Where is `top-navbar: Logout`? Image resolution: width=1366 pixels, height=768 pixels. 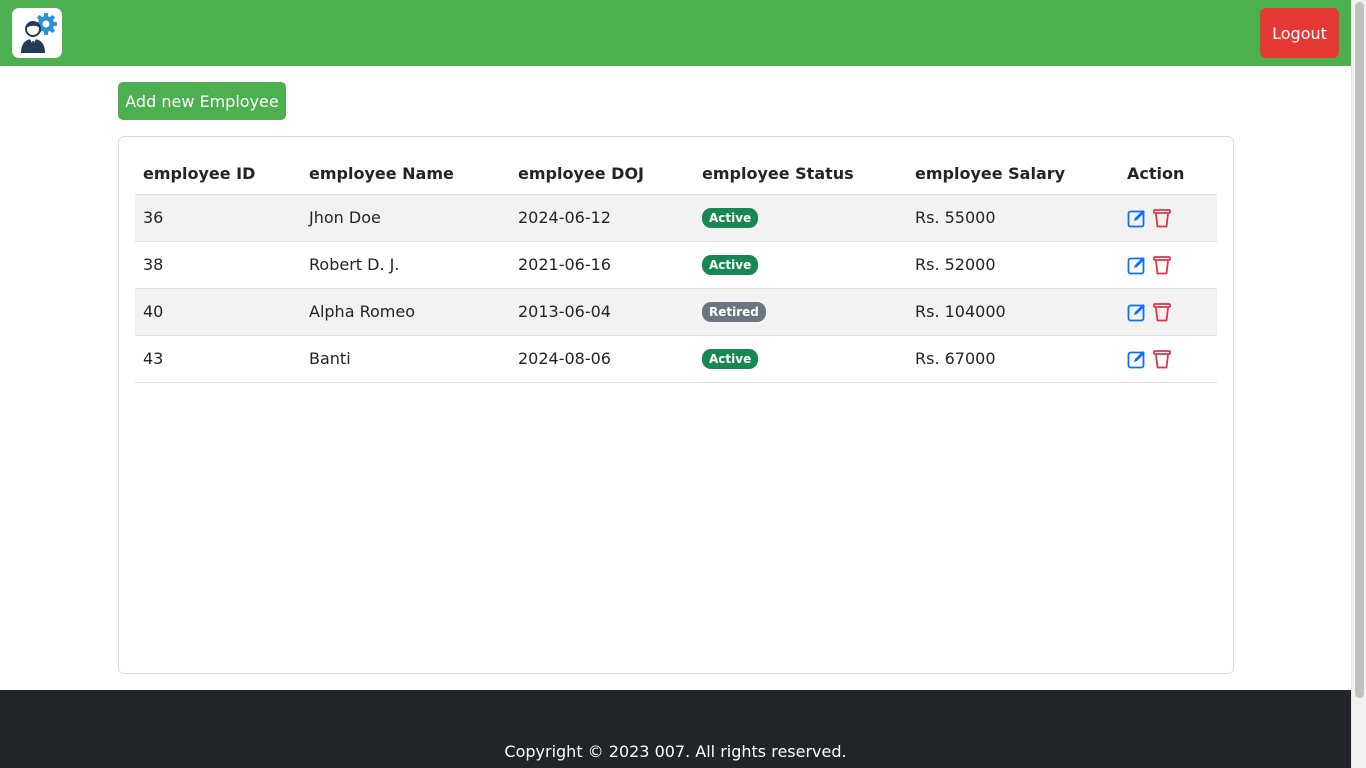
top-navbar: Logout is located at coordinates (675, 33).